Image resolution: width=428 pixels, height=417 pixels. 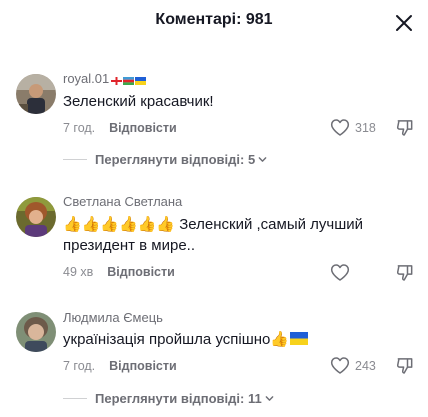 What do you see at coordinates (365, 128) in the screenshot?
I see `like-count: 318` at bounding box center [365, 128].